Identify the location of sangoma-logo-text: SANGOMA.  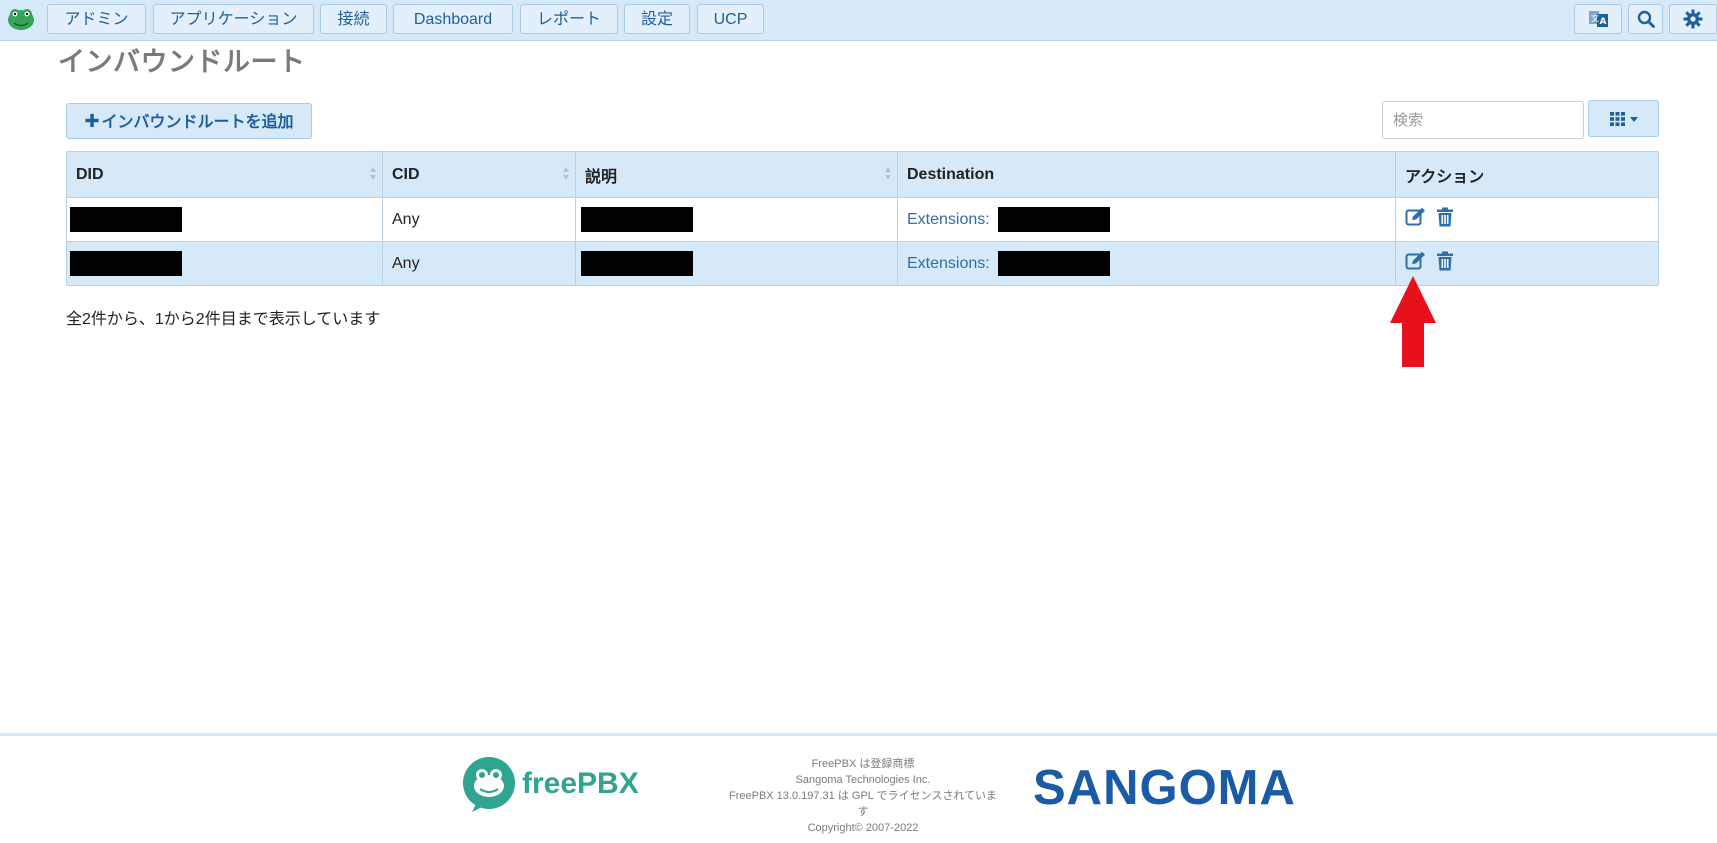
(1164, 787).